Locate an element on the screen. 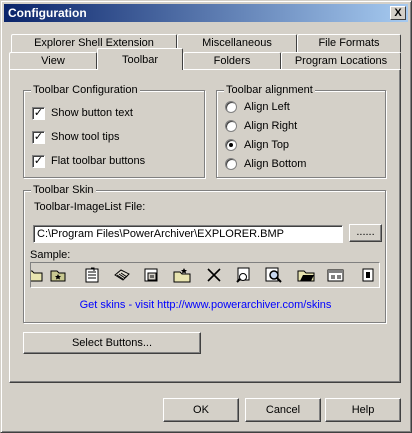  show-button-text-checkbox: ✓ Show button text is located at coordinates (114, 114).